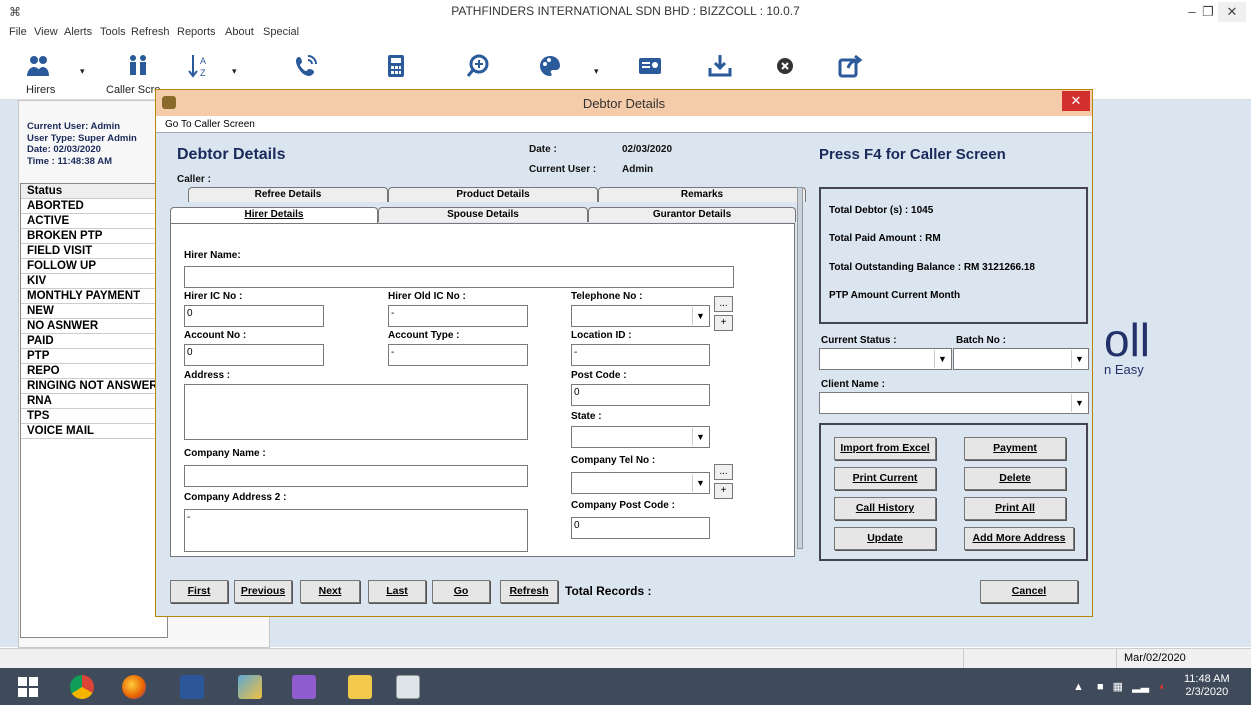  I want to click on menu-alerts: Alerts, so click(78, 32).